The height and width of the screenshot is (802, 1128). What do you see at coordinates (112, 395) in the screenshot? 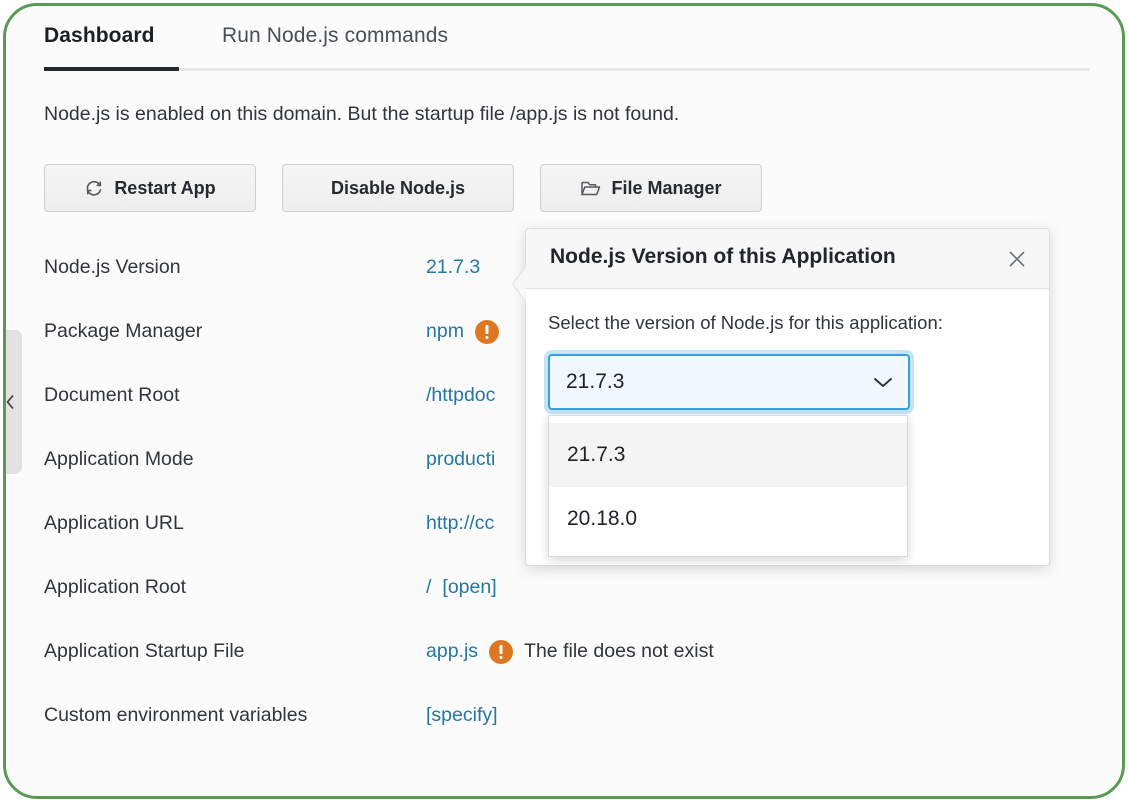
I see `row-label: Document Root` at bounding box center [112, 395].